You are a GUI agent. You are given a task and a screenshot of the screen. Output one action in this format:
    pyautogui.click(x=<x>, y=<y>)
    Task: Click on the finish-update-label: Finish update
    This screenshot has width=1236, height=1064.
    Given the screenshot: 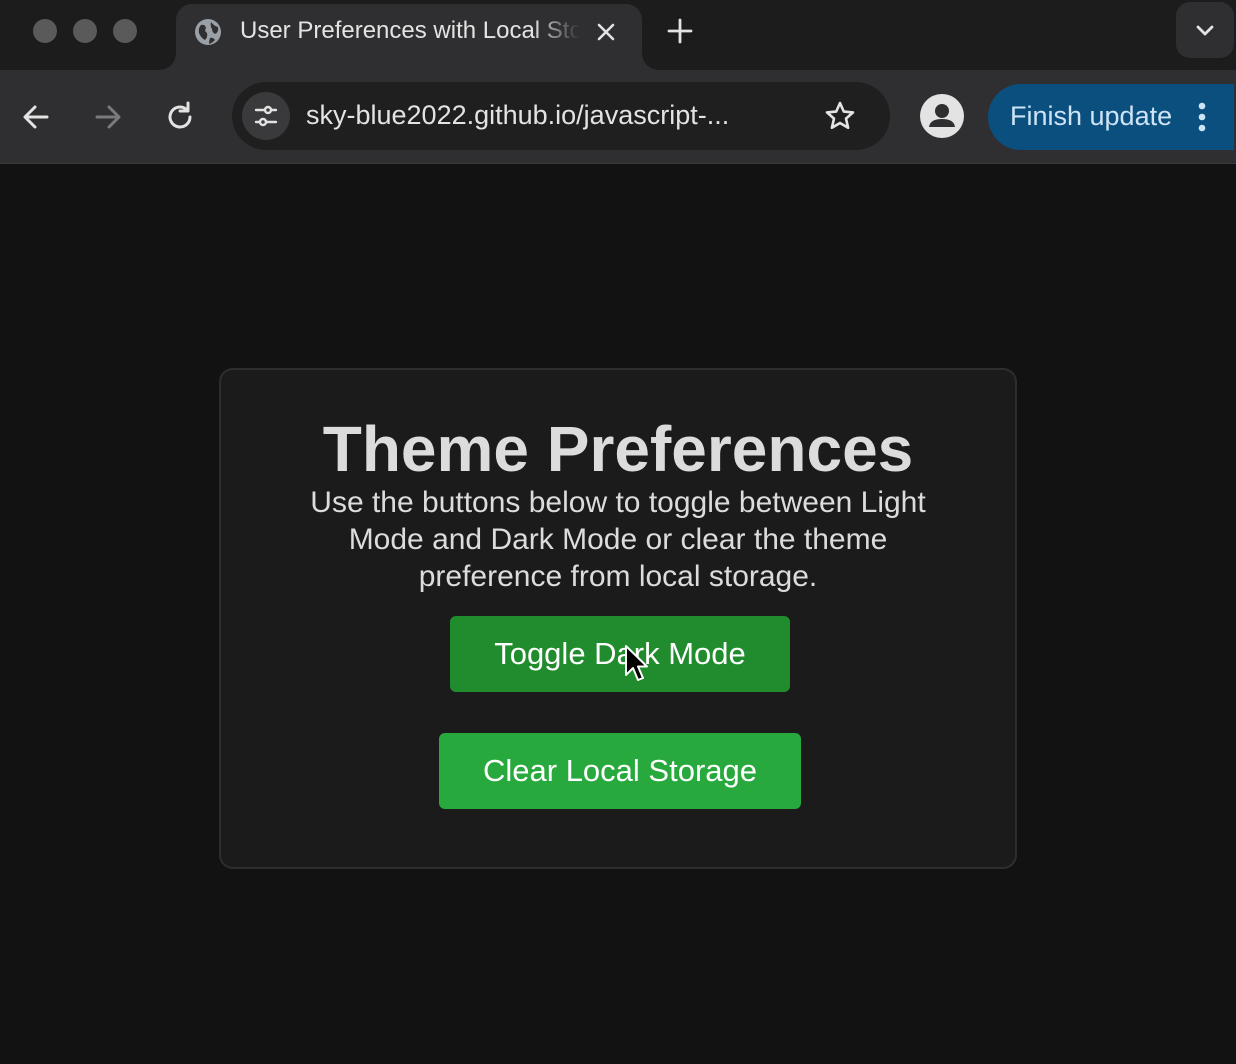 What is the action you would take?
    pyautogui.click(x=1091, y=116)
    